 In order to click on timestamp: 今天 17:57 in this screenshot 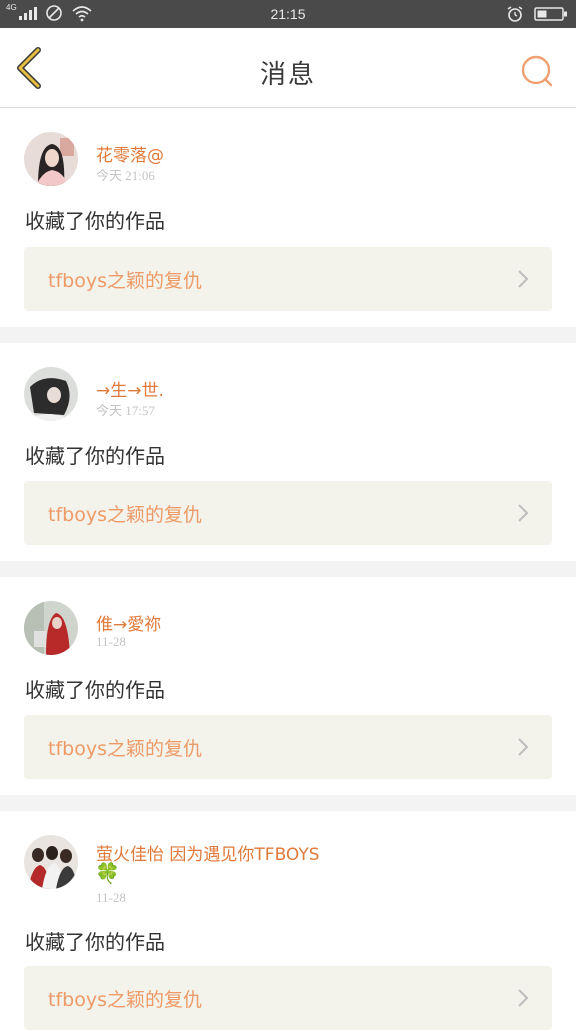, I will do `click(125, 410)`.